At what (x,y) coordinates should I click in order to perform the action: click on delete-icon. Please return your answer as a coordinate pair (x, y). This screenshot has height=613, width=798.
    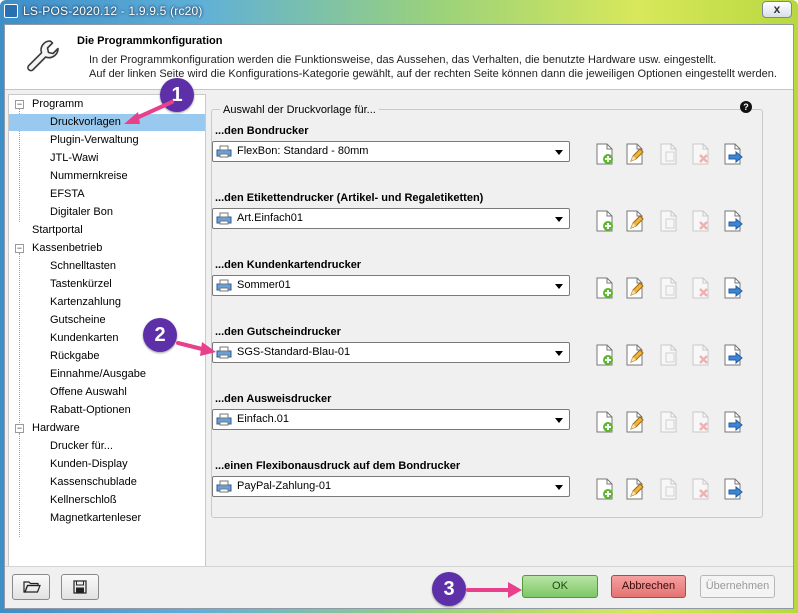
    Looking at the image, I should click on (700, 355).